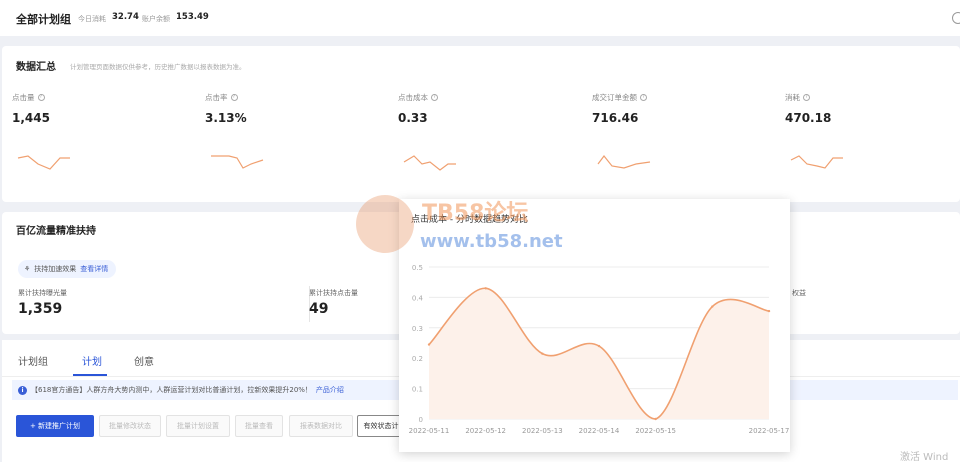 The image size is (960, 462). I want to click on report-compare-button: 报表数据对比, so click(321, 426).